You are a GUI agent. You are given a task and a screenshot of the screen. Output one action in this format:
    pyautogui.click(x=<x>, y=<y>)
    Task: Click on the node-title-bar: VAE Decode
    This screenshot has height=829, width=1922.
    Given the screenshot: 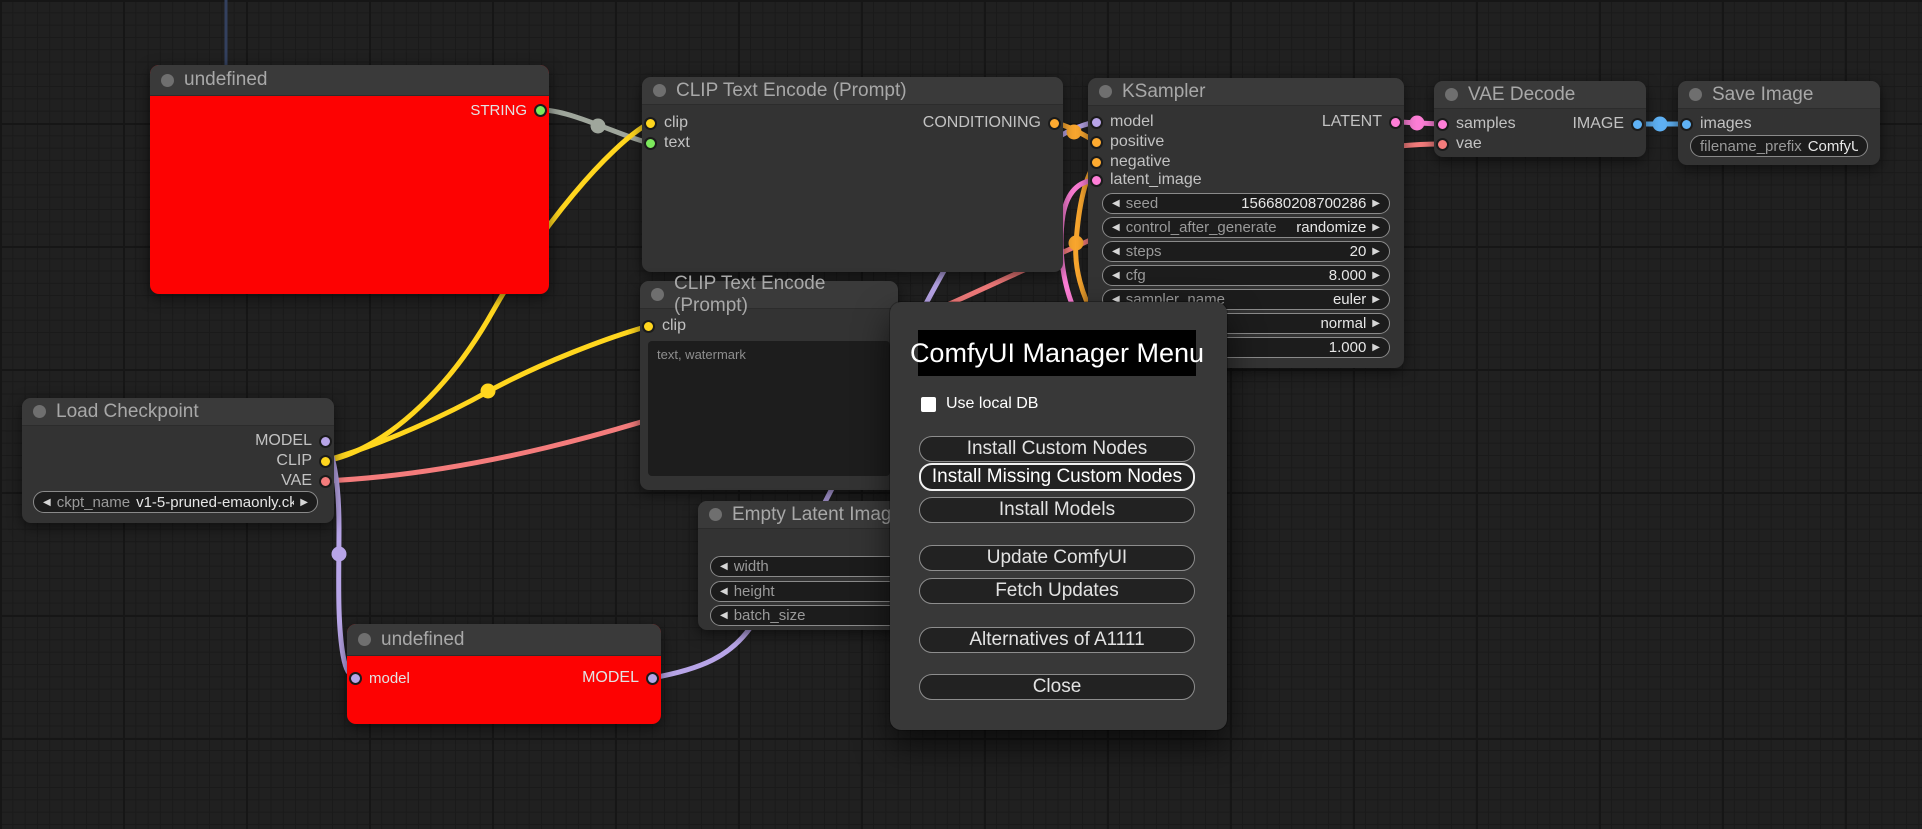 What is the action you would take?
    pyautogui.click(x=1540, y=95)
    